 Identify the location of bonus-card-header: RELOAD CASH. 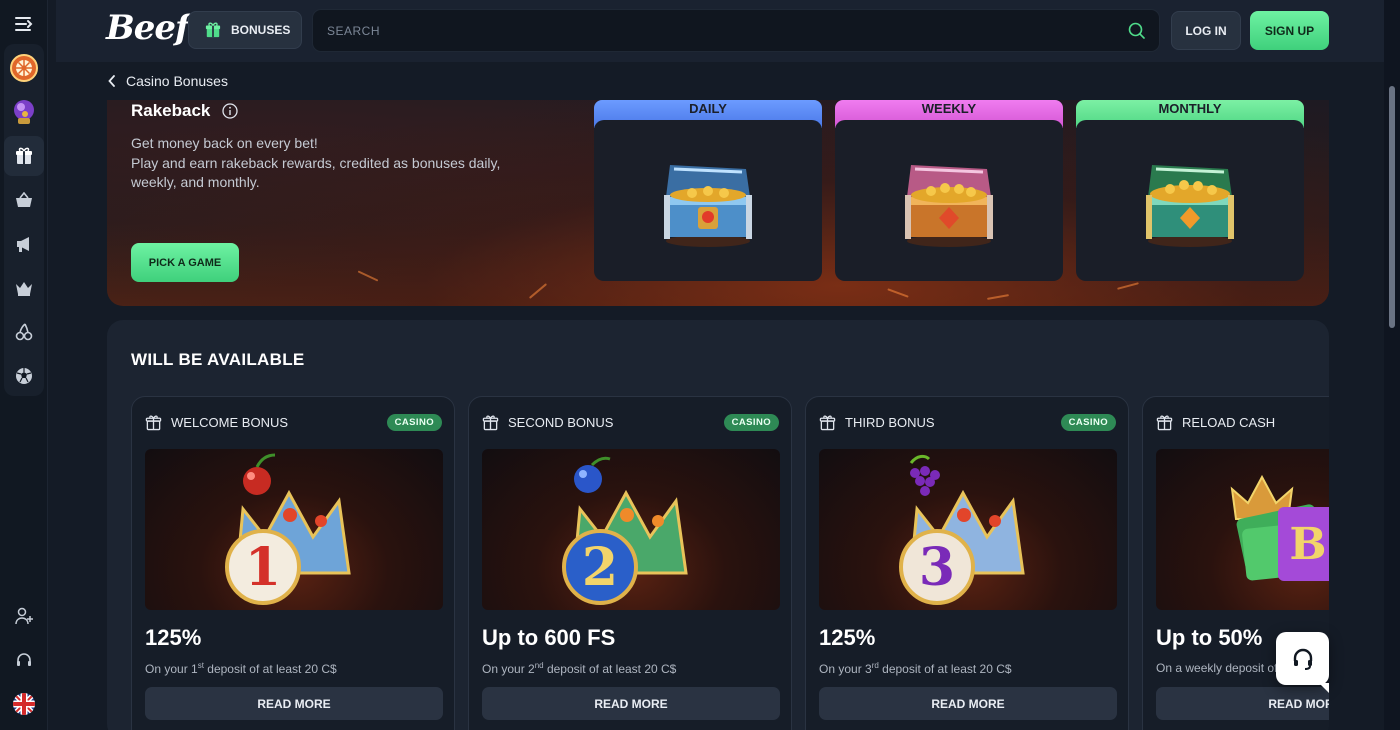
(1242, 422).